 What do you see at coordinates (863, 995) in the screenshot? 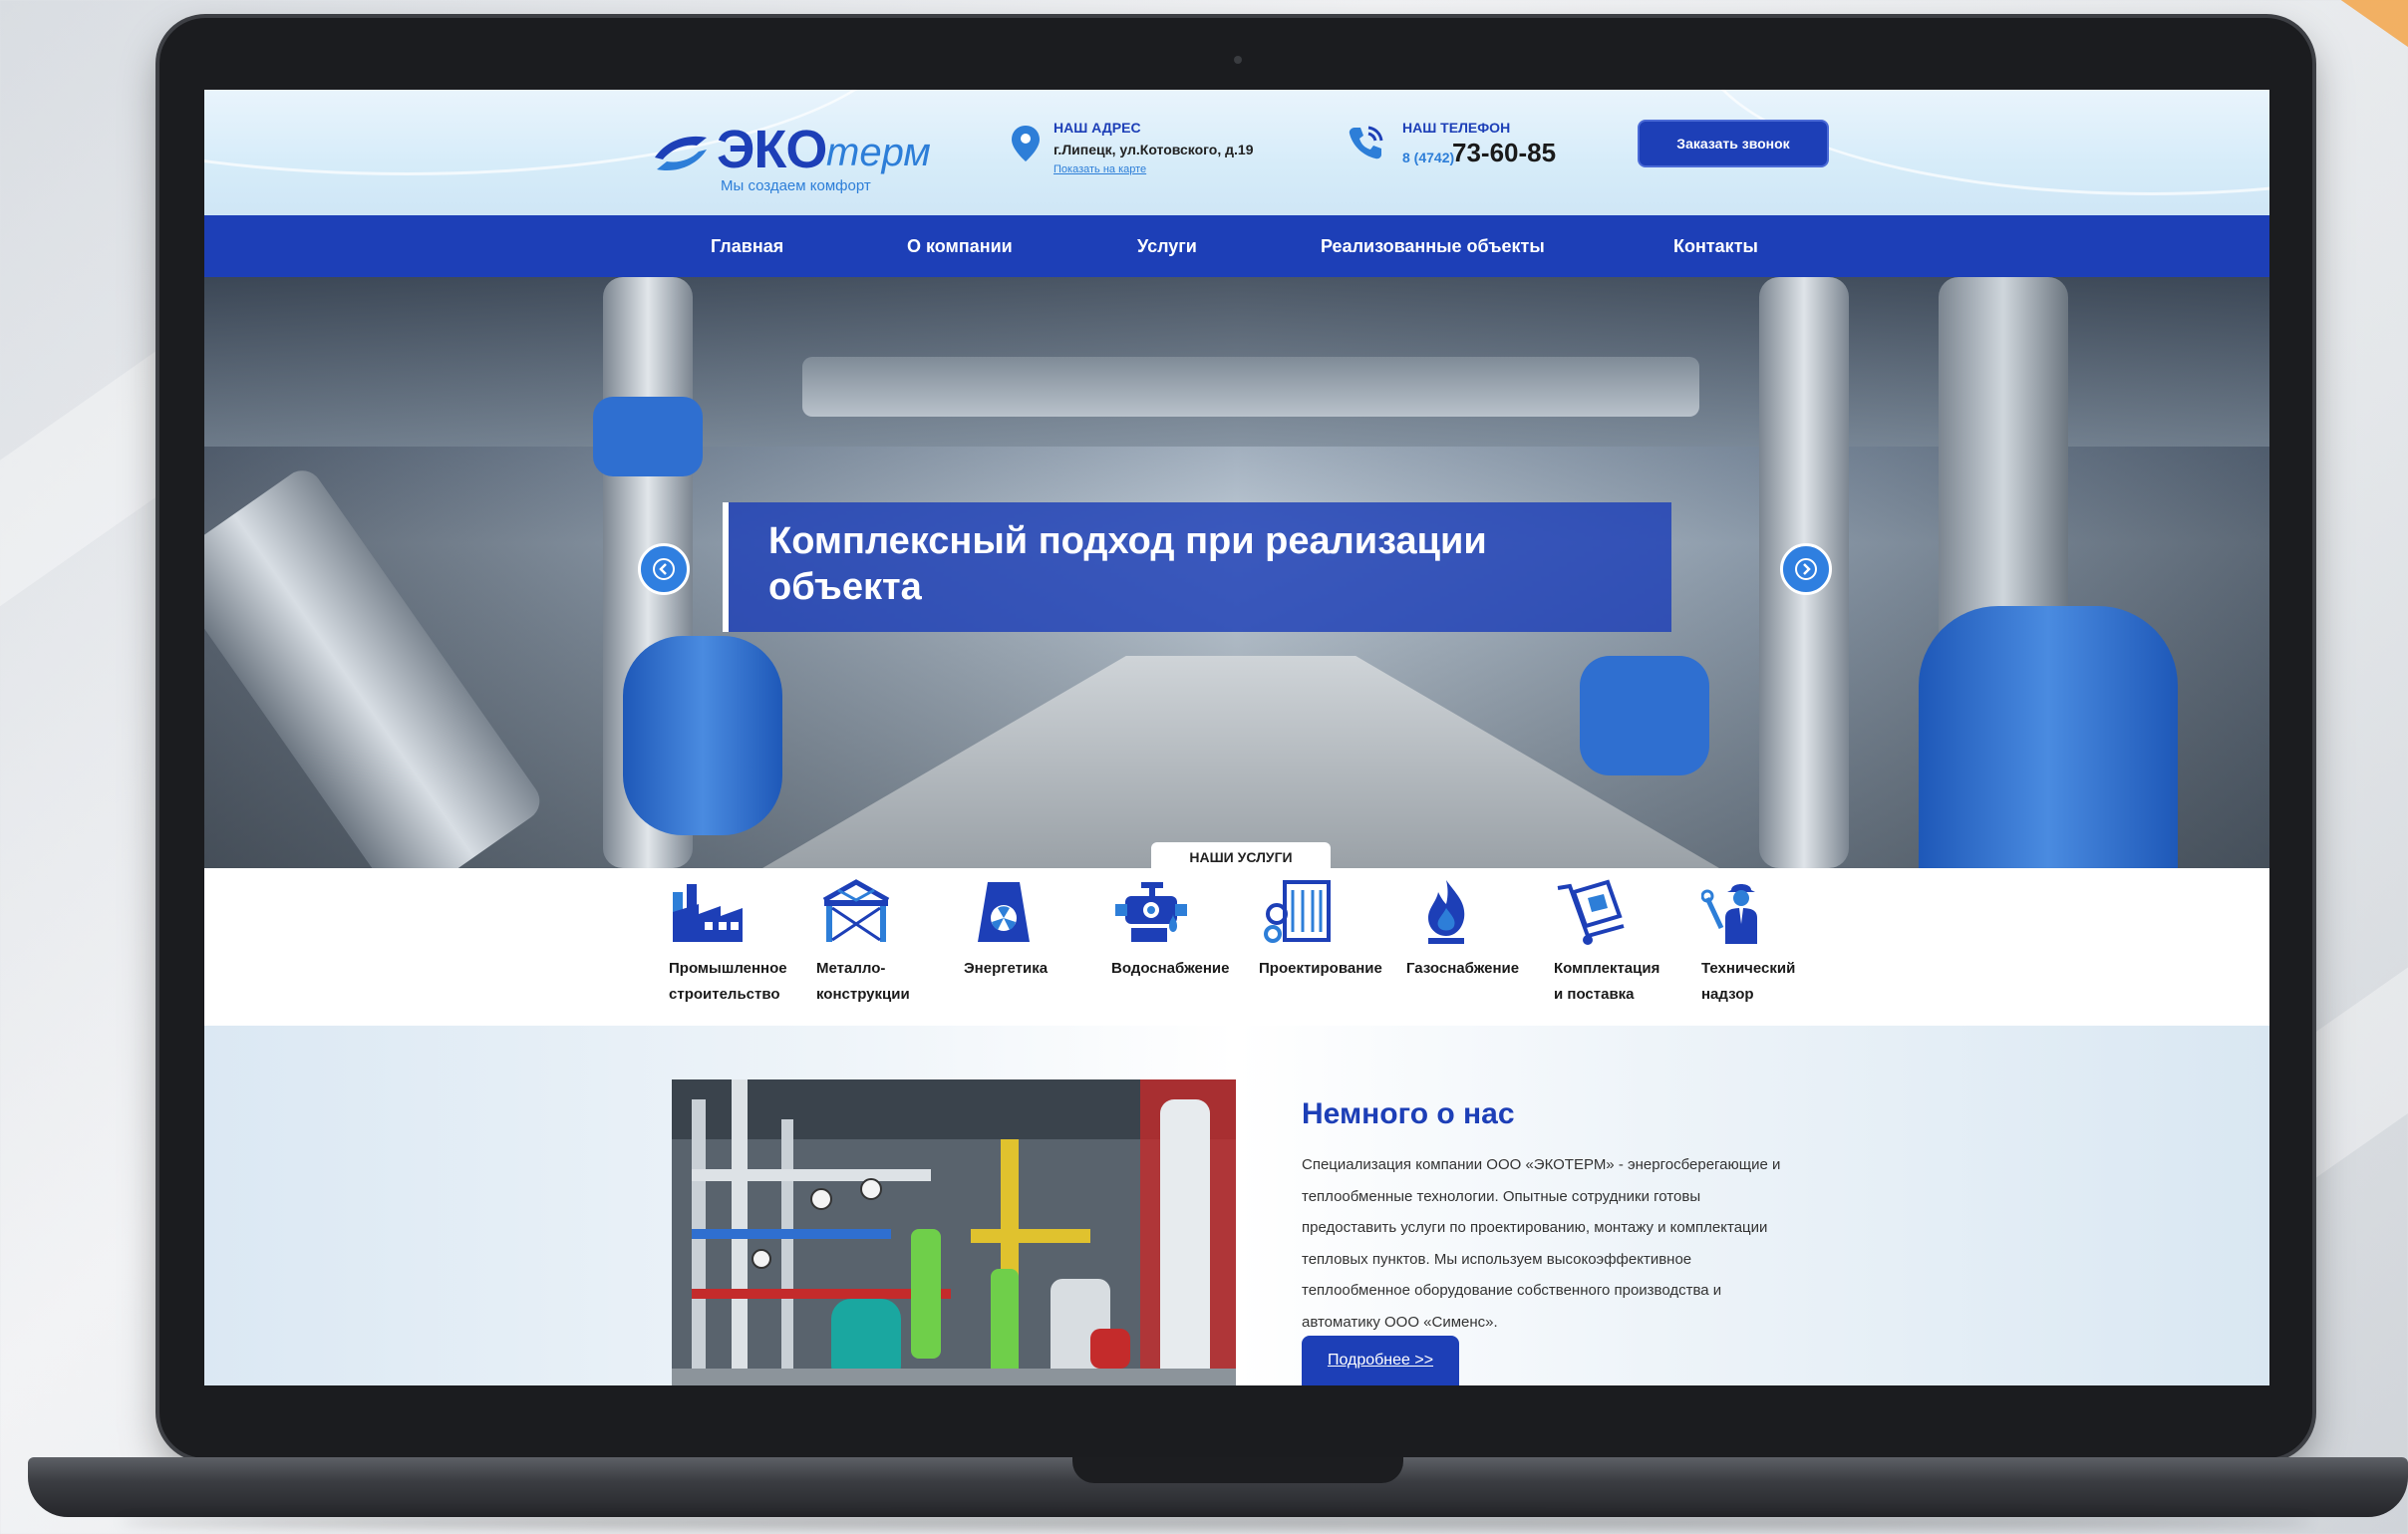
I see `service-label-line: конструкции` at bounding box center [863, 995].